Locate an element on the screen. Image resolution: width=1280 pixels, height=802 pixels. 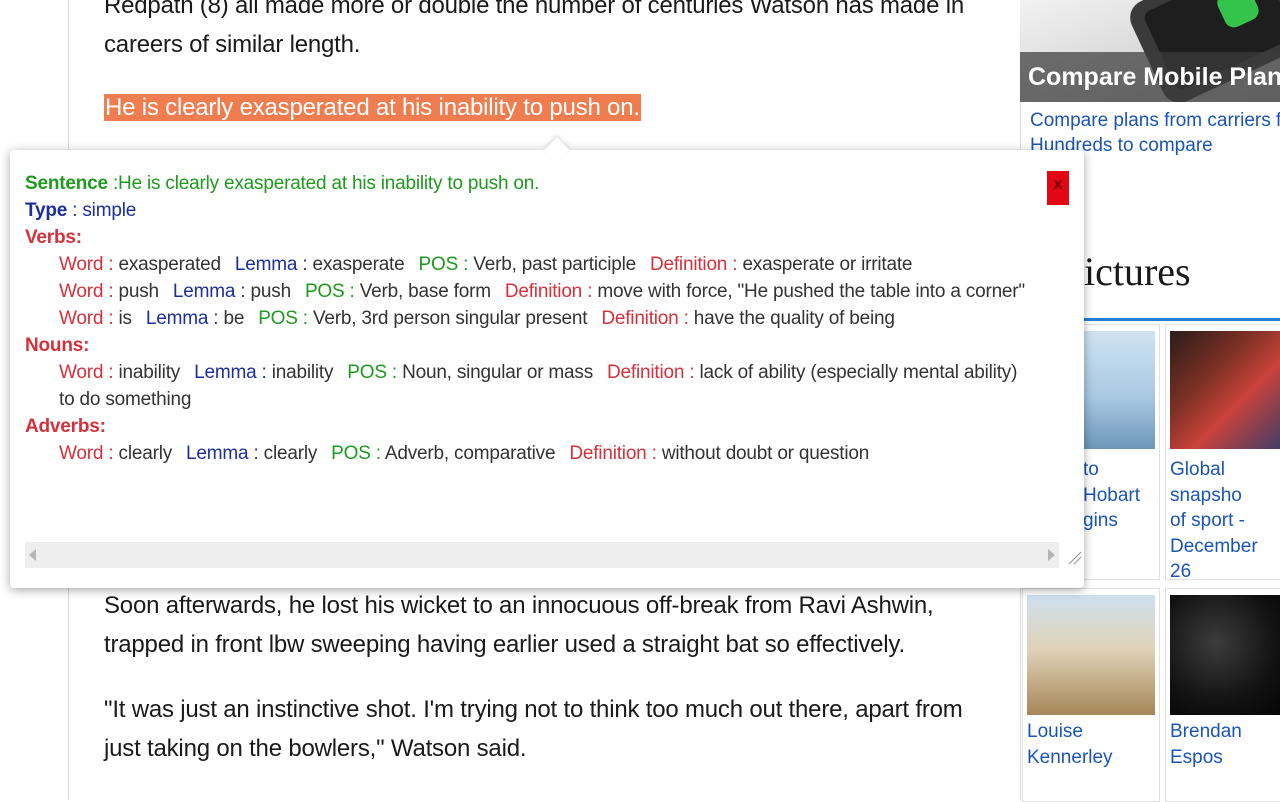
gallery-caption: Brendan Espos is located at coordinates (1225, 744).